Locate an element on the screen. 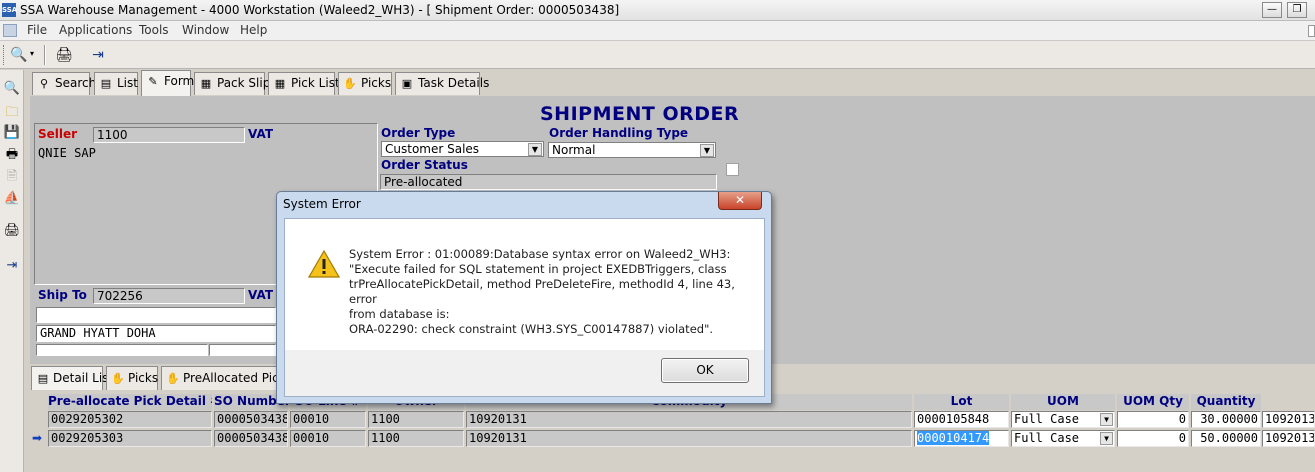 Image resolution: width=1315 pixels, height=472 pixels. tab-list: ▤ List is located at coordinates (116, 83).